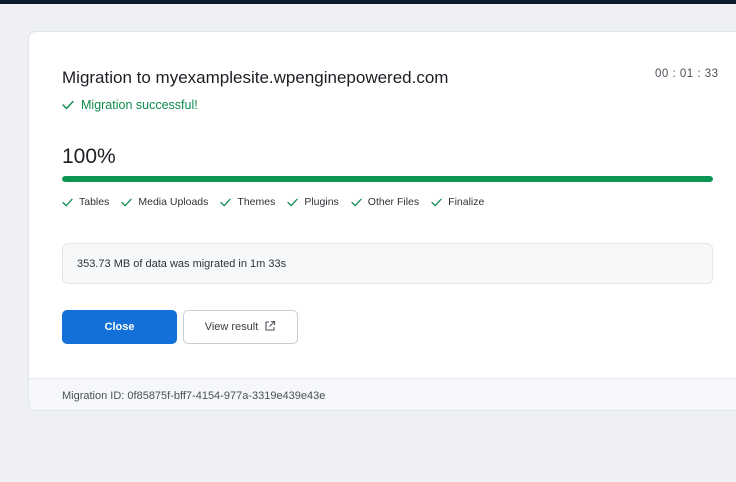  Describe the element at coordinates (119, 327) in the screenshot. I see `close-button: Close` at that location.